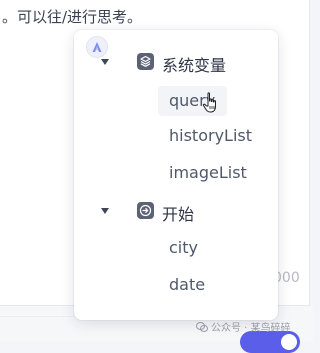  I want to click on group-start: 开始, so click(176, 211).